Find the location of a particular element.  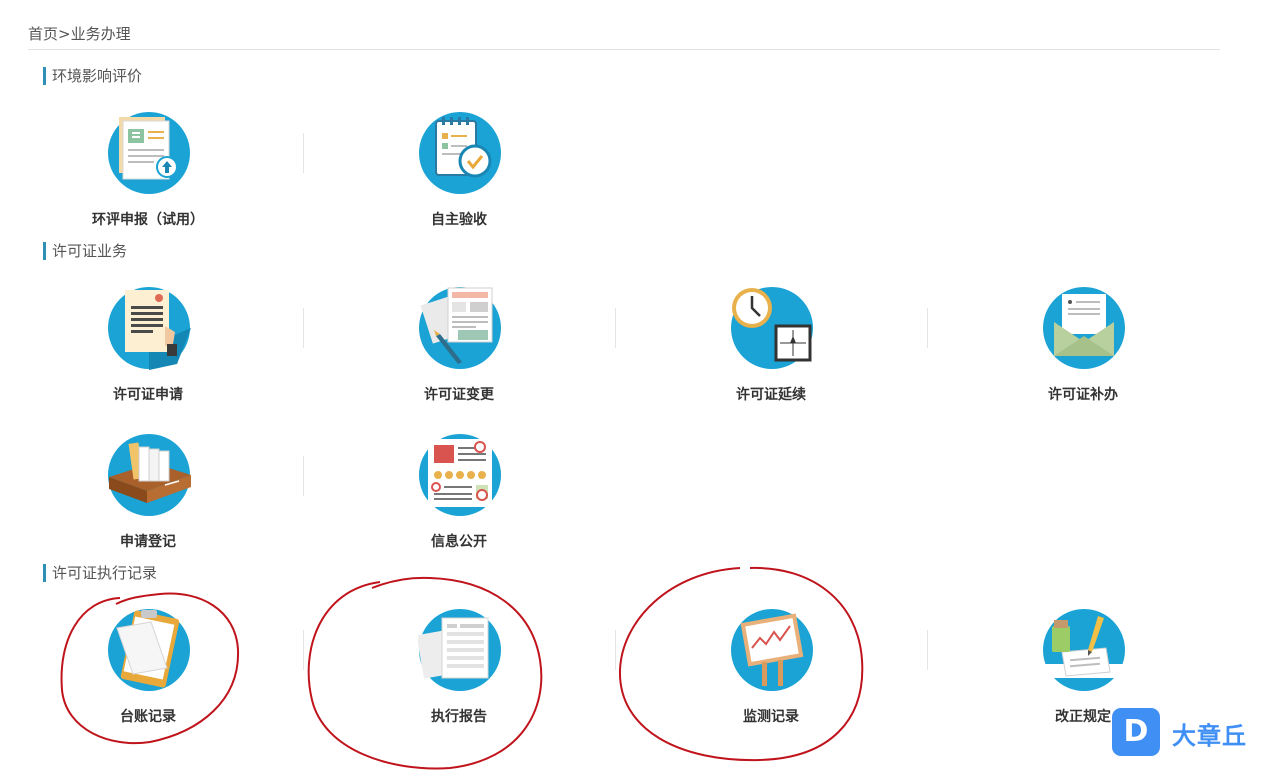

application-registration-books-icon is located at coordinates (149, 475).